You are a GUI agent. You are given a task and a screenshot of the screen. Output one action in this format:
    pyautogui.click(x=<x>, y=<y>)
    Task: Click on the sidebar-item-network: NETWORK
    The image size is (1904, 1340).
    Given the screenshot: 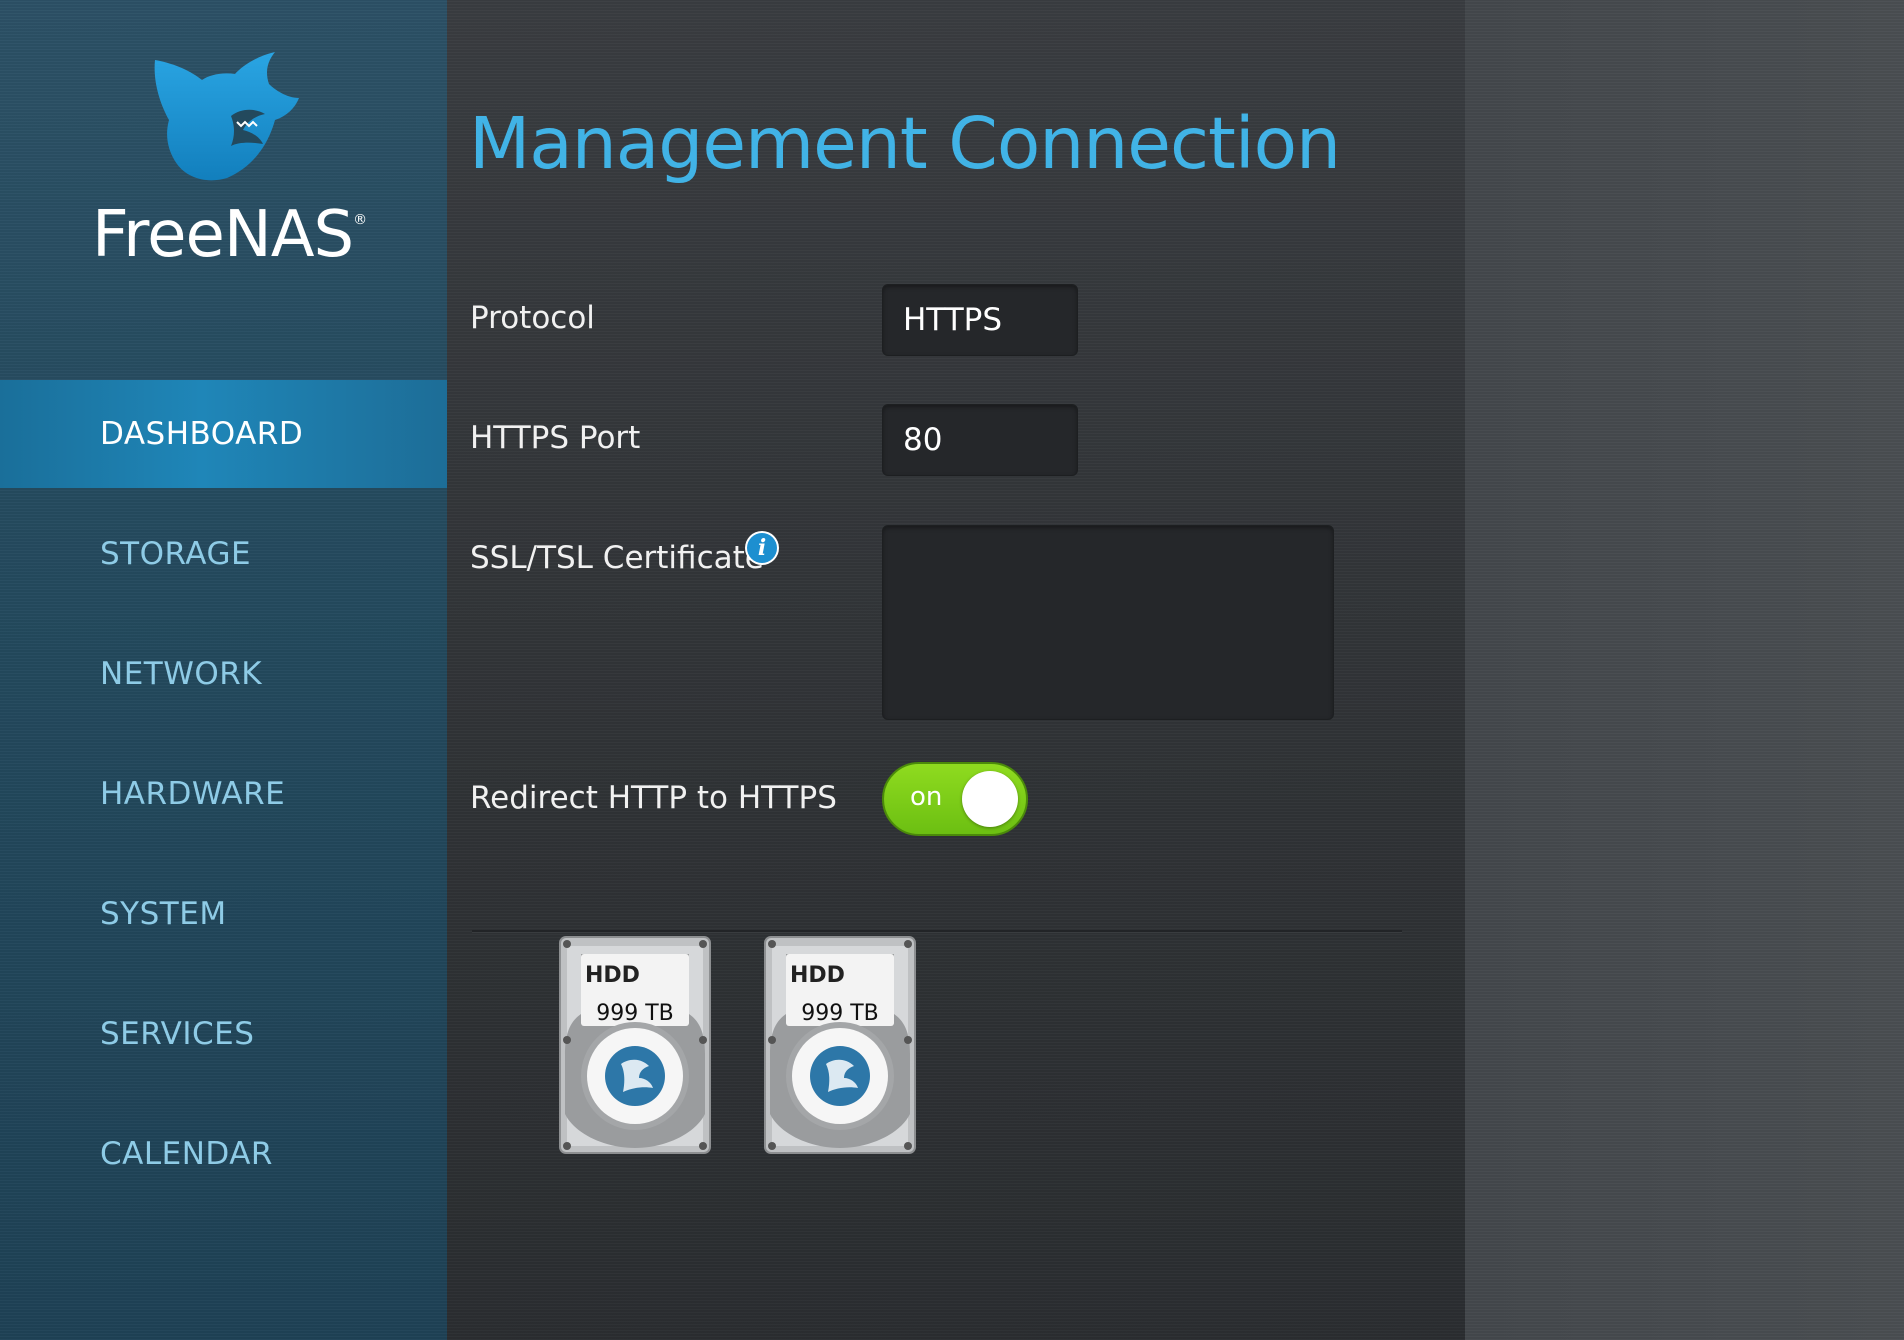 What is the action you would take?
    pyautogui.click(x=224, y=674)
    